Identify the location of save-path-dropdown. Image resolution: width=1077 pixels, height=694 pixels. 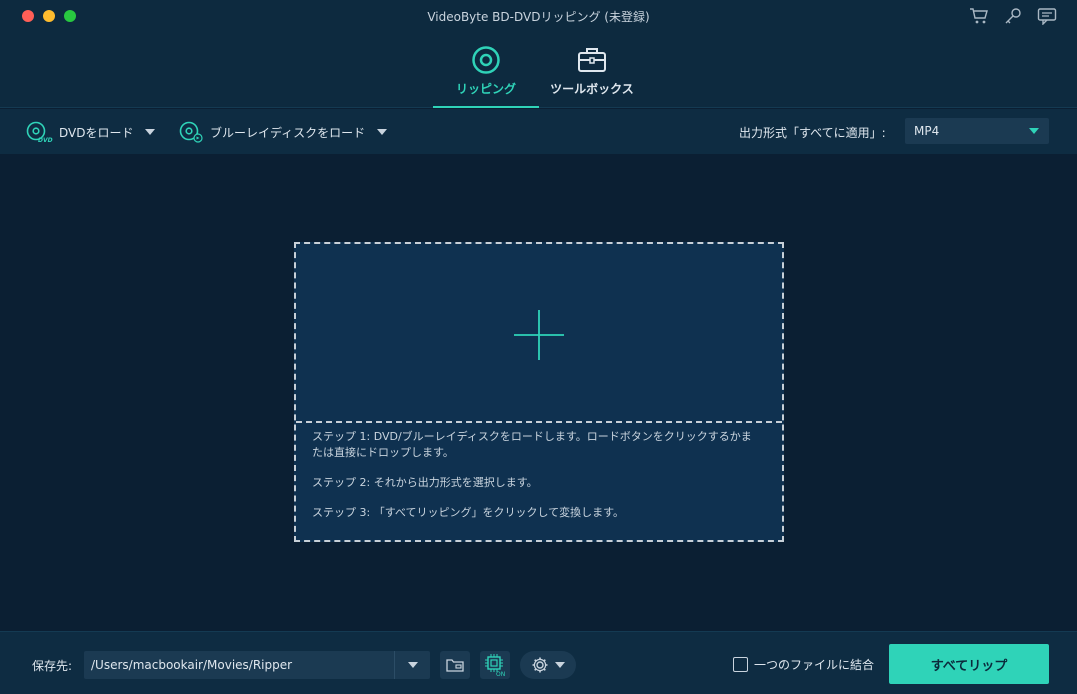
(412, 665).